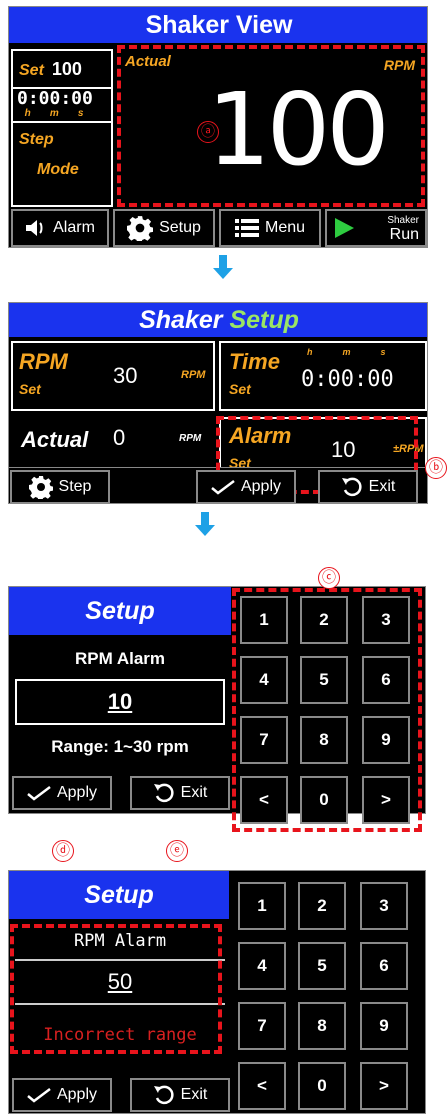 This screenshot has width=448, height=1118. Describe the element at coordinates (218, 25) in the screenshot. I see `shaker-view-title-bar: Shaker View` at that location.